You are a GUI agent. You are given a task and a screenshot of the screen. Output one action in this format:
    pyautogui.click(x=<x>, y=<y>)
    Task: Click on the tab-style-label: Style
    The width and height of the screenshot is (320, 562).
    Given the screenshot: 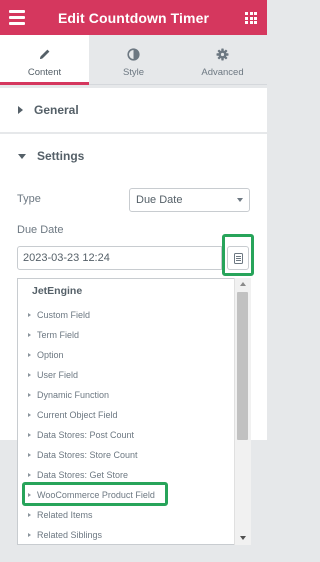 What is the action you would take?
    pyautogui.click(x=133, y=72)
    